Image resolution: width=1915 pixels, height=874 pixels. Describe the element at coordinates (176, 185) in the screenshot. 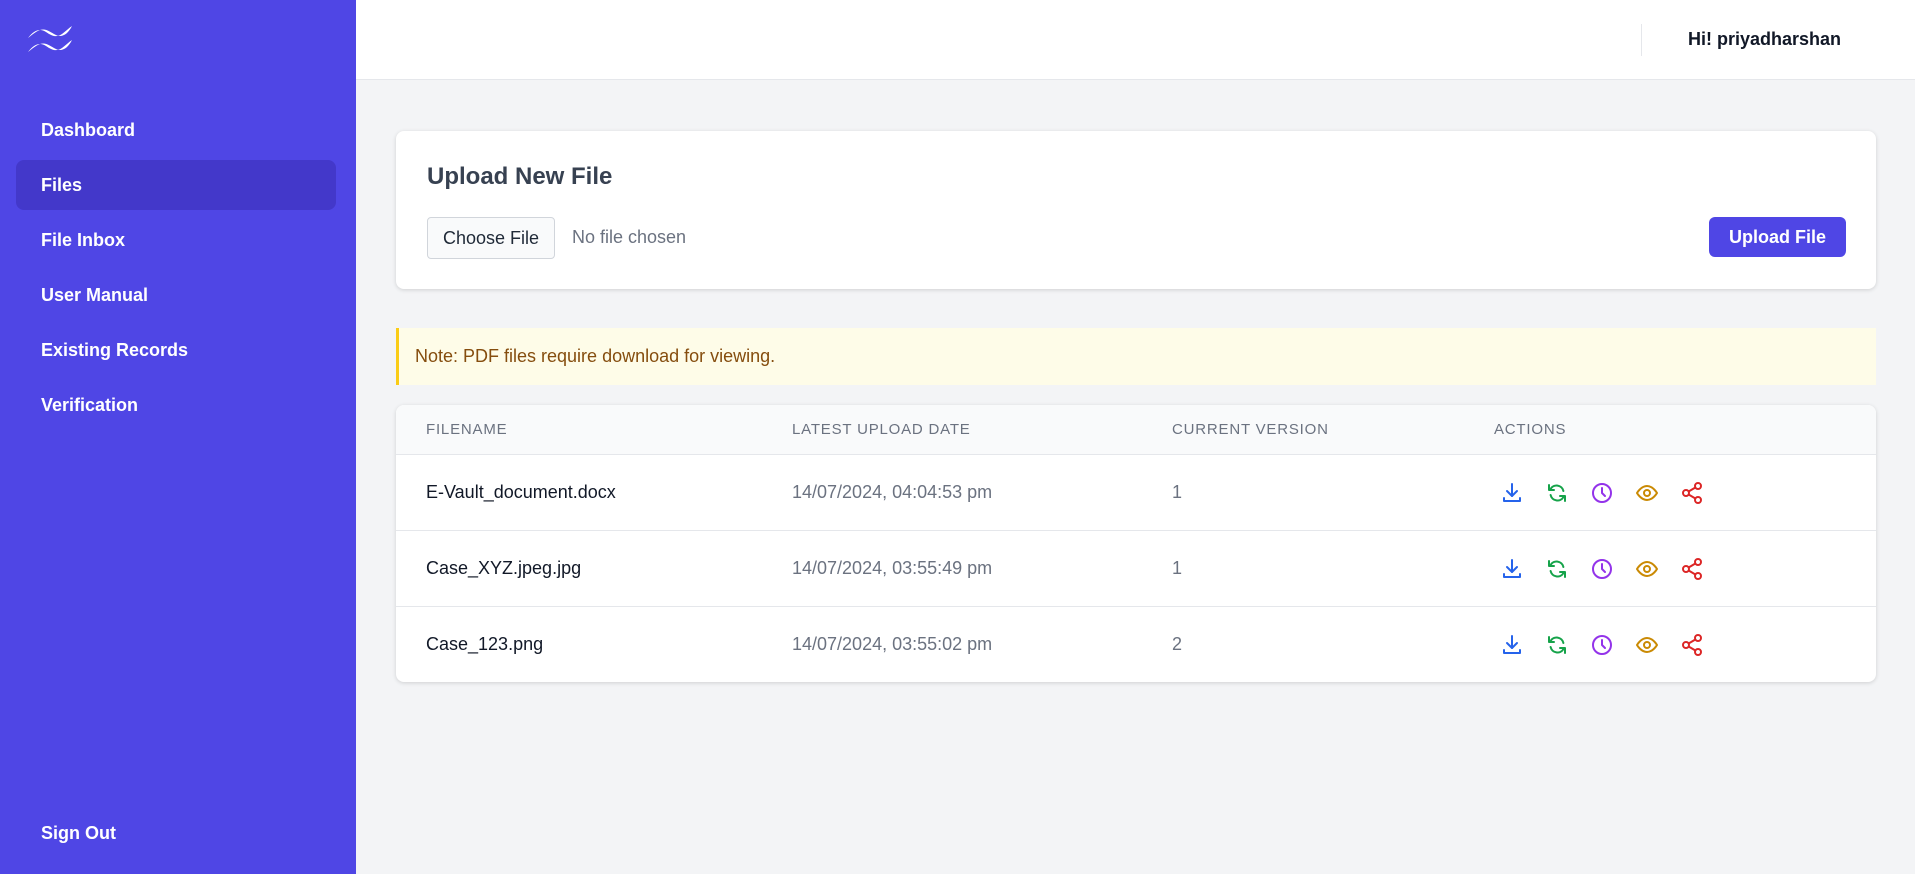

I see `sidebar-item-files: Files` at that location.